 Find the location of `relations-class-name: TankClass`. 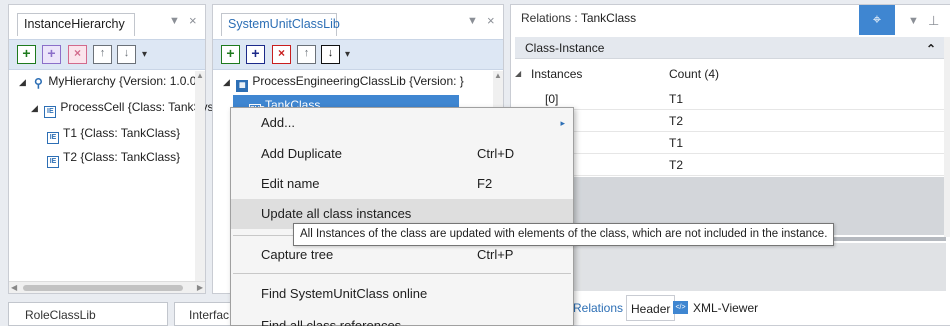

relations-class-name: TankClass is located at coordinates (608, 18).